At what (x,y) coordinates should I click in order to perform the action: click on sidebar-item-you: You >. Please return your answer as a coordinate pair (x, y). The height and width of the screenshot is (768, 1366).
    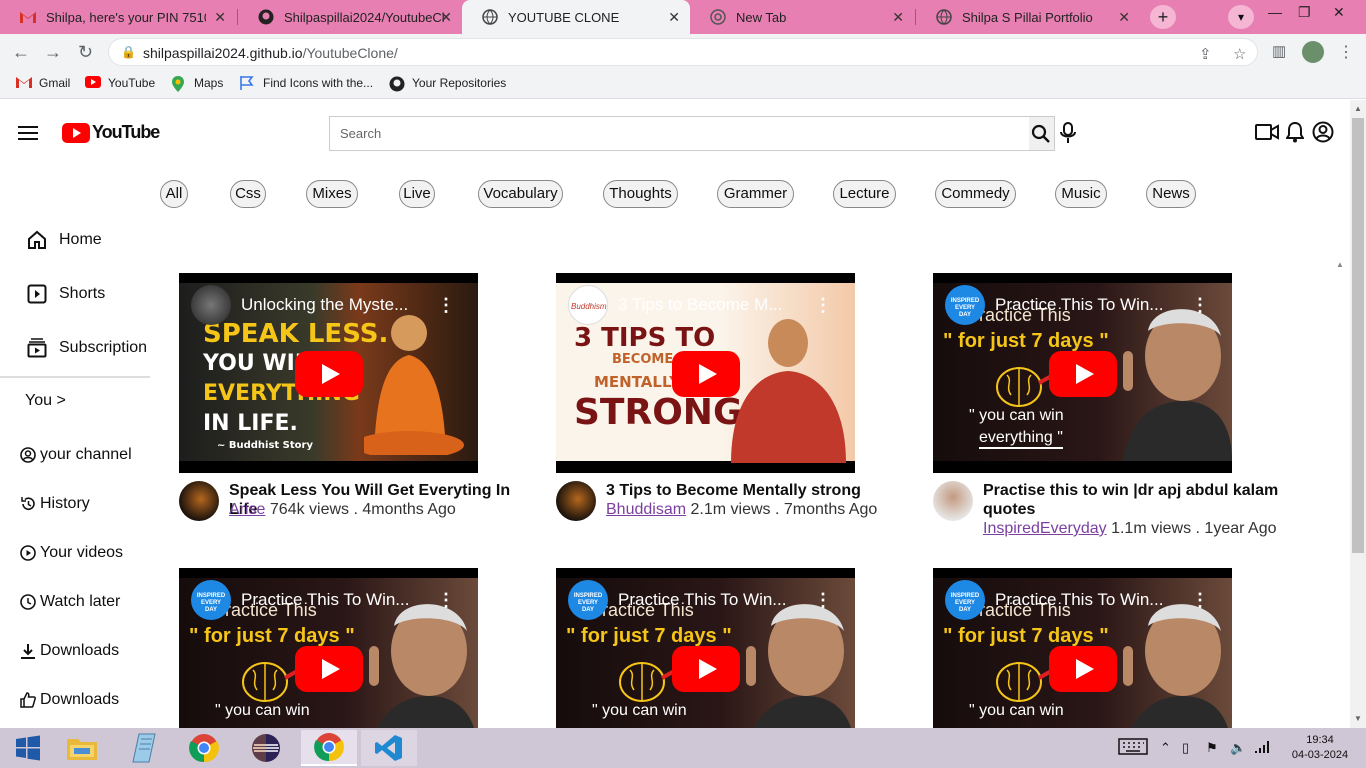
    Looking at the image, I should click on (45, 401).